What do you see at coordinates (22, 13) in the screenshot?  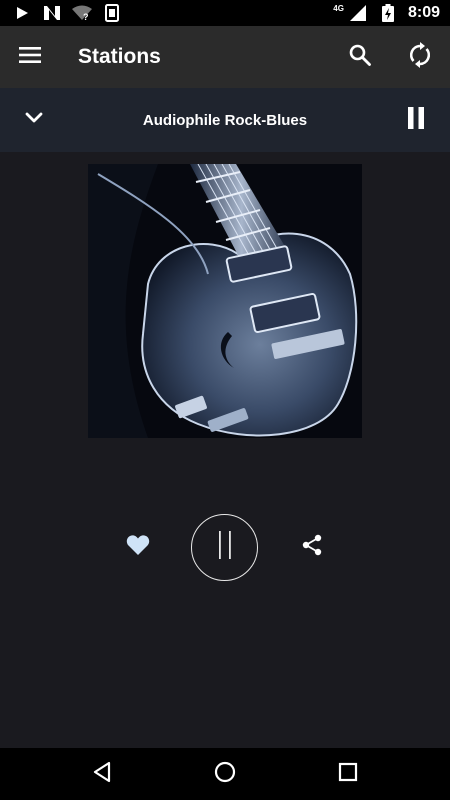 I see `play-store-icon` at bounding box center [22, 13].